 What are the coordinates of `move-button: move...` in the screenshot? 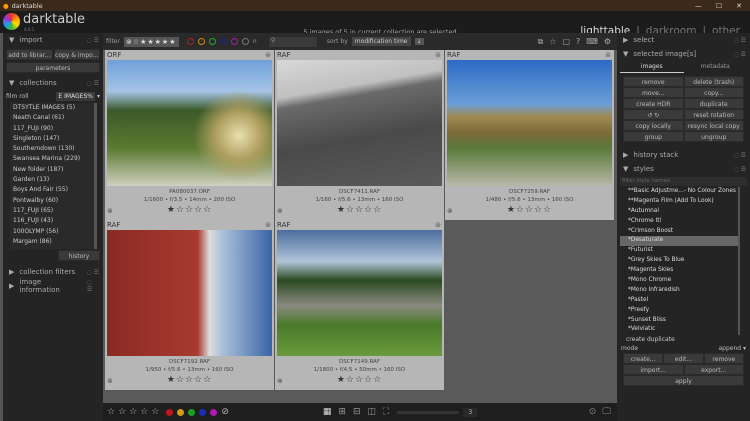 It's located at (653, 92).